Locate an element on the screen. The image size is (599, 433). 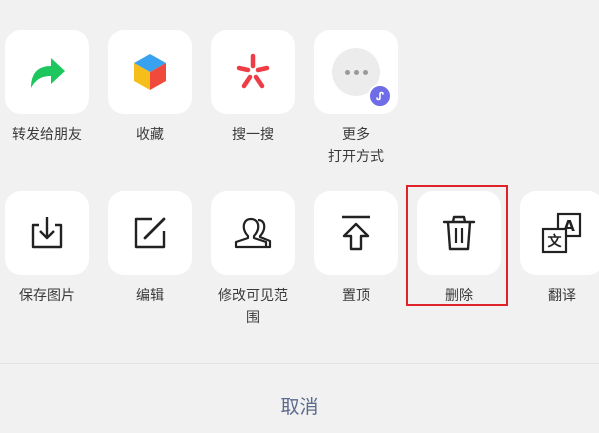
edit-icon is located at coordinates (150, 233).